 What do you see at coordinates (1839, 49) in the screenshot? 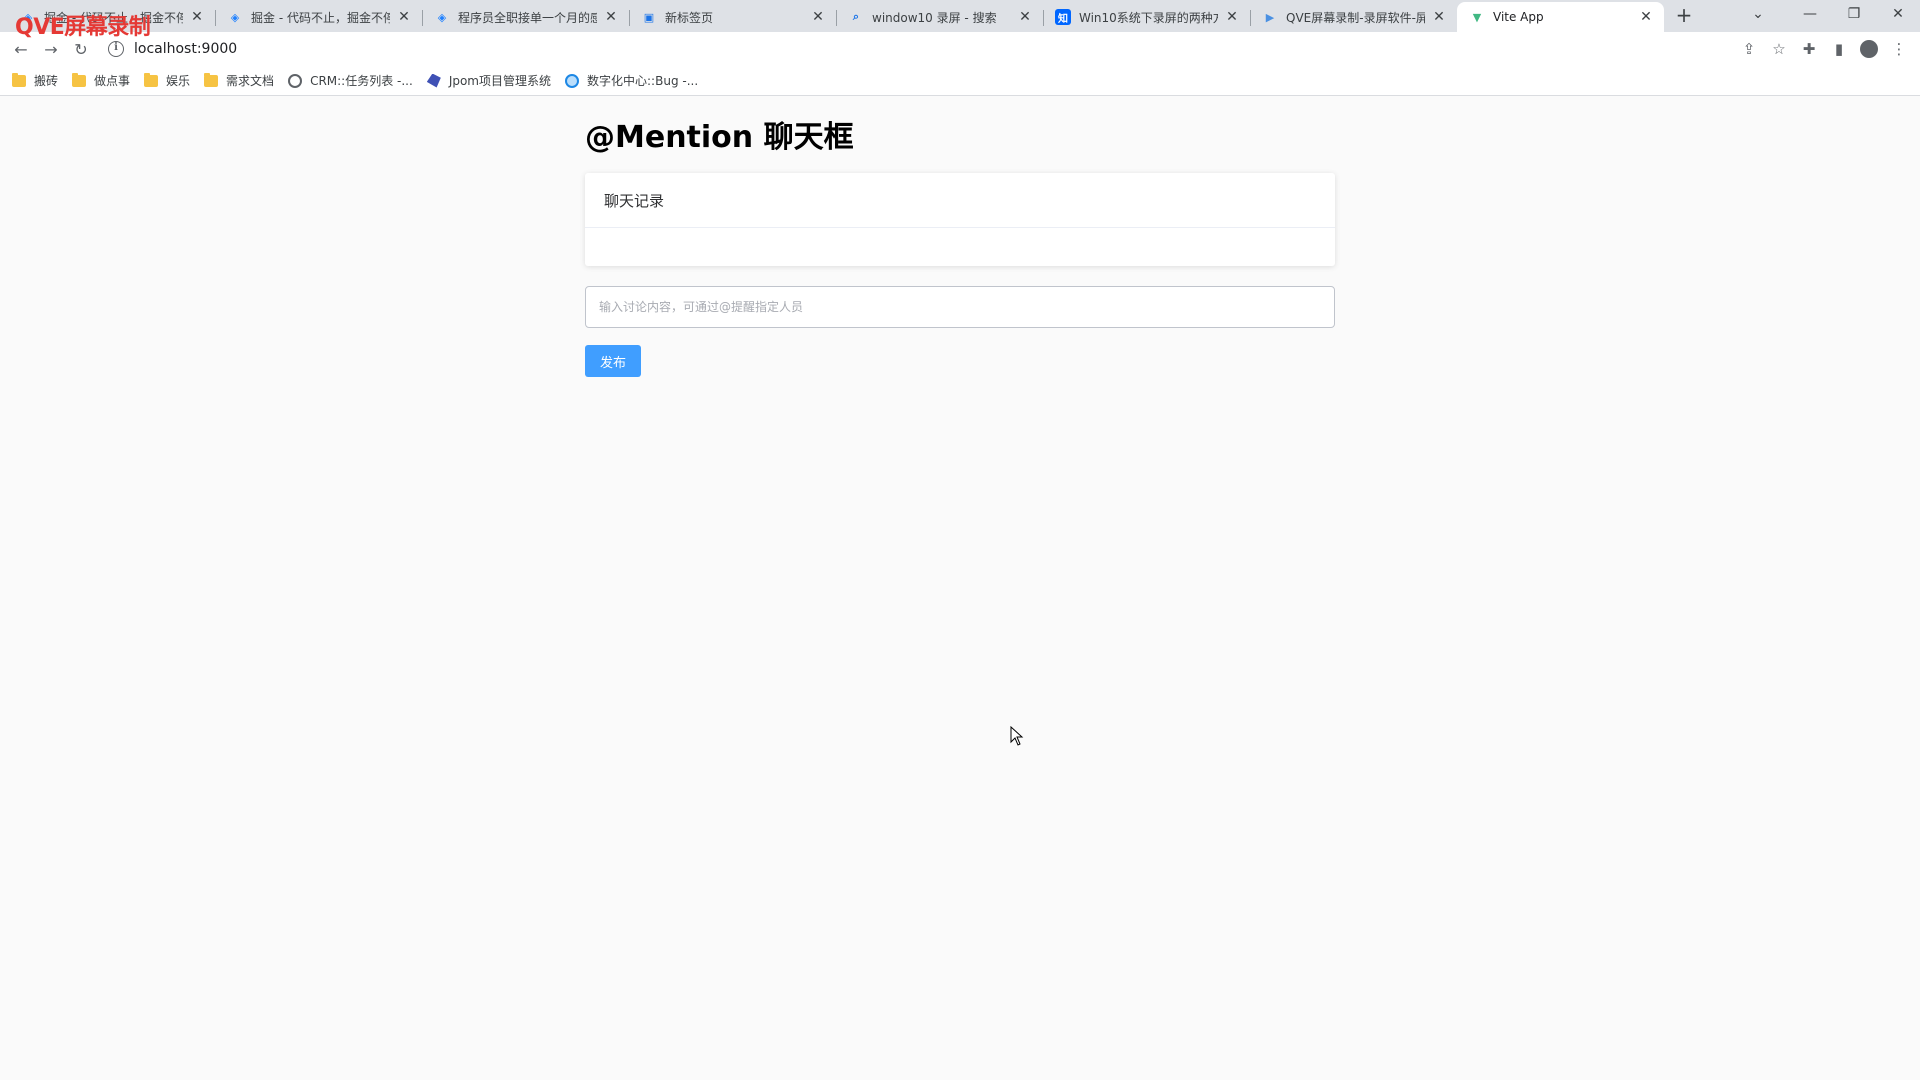
I see `side-panel-icon: ▮` at bounding box center [1839, 49].